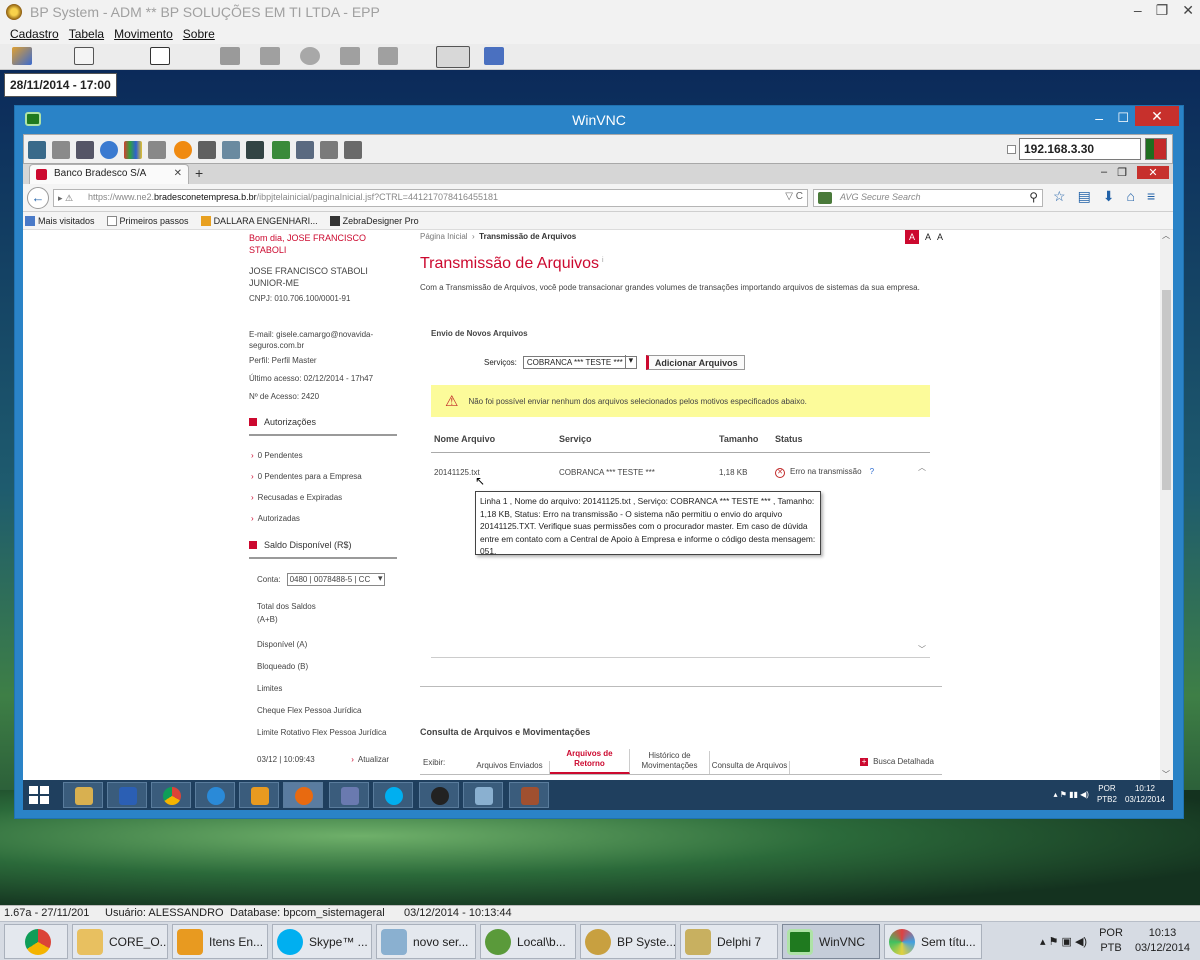 This screenshot has width=1200, height=960. What do you see at coordinates (1156, 149) in the screenshot?
I see `connect-status-icon` at bounding box center [1156, 149].